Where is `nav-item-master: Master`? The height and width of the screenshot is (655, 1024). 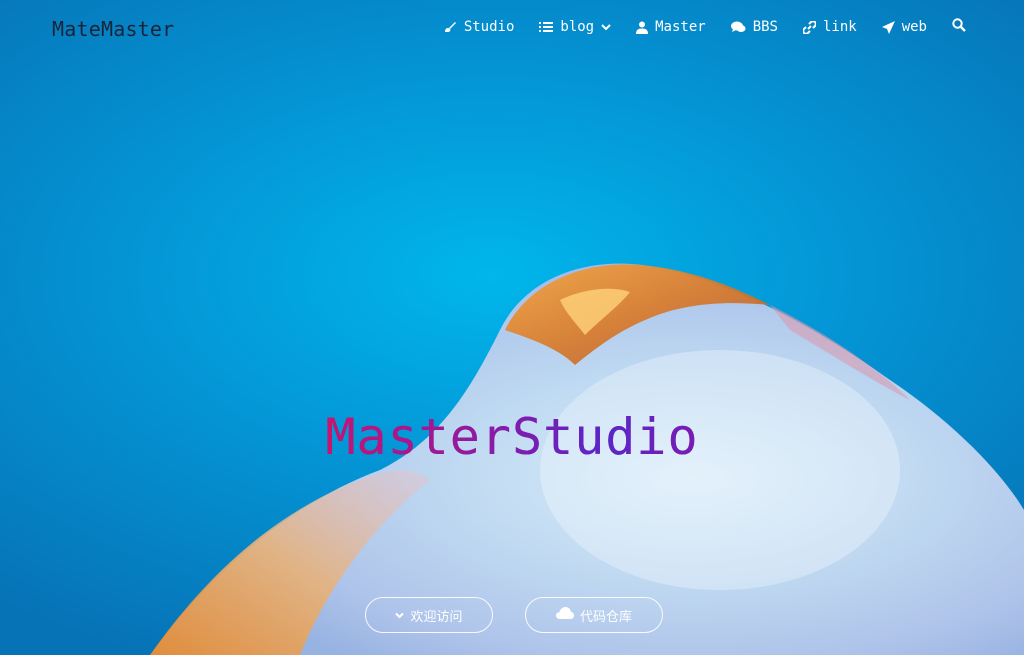
nav-item-master: Master is located at coordinates (671, 27).